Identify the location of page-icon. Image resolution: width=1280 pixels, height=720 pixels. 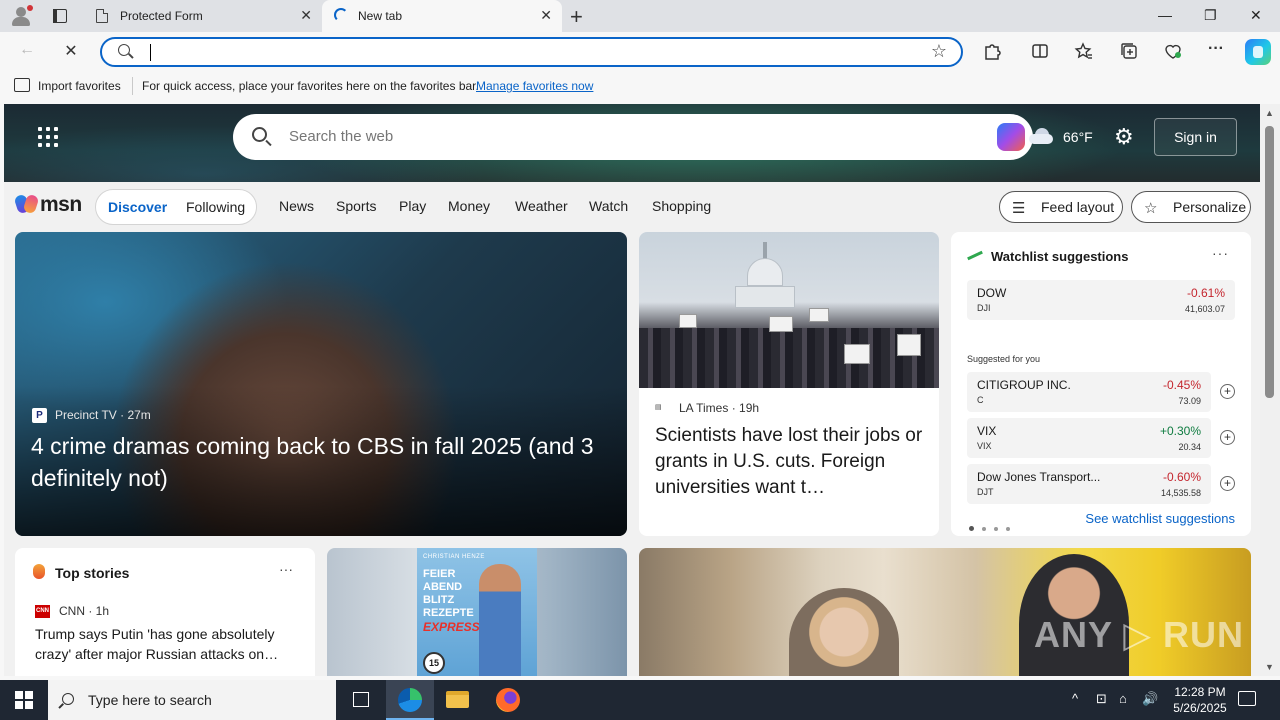
(102, 16).